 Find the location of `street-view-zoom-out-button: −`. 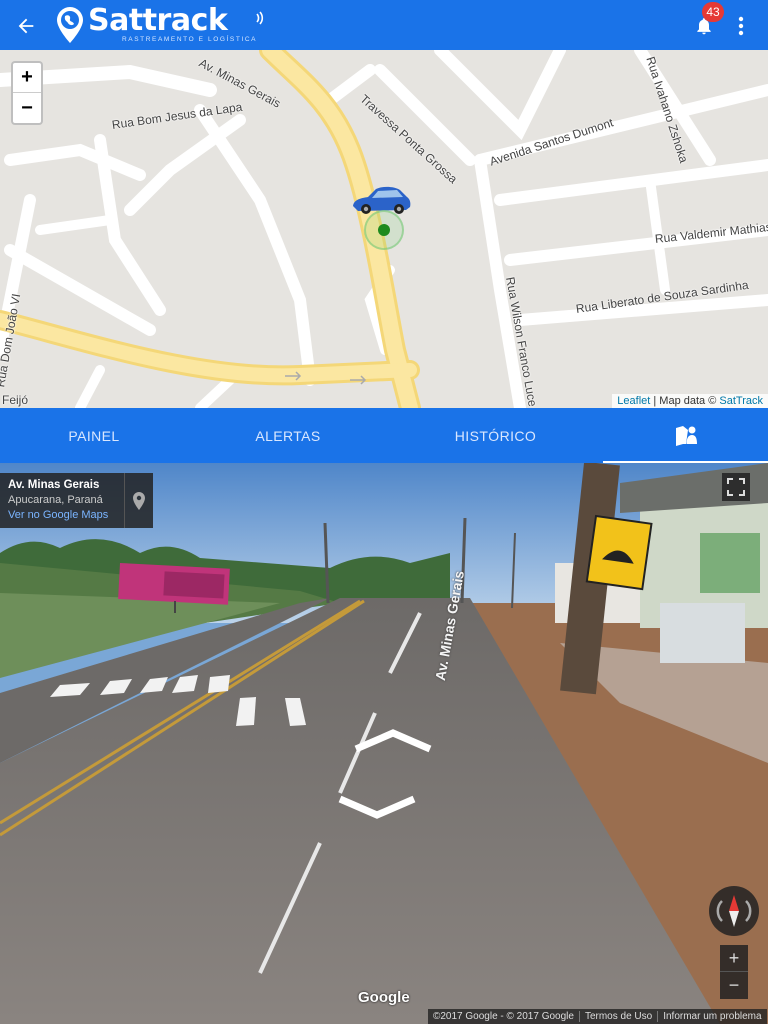

street-view-zoom-out-button: − is located at coordinates (734, 985).